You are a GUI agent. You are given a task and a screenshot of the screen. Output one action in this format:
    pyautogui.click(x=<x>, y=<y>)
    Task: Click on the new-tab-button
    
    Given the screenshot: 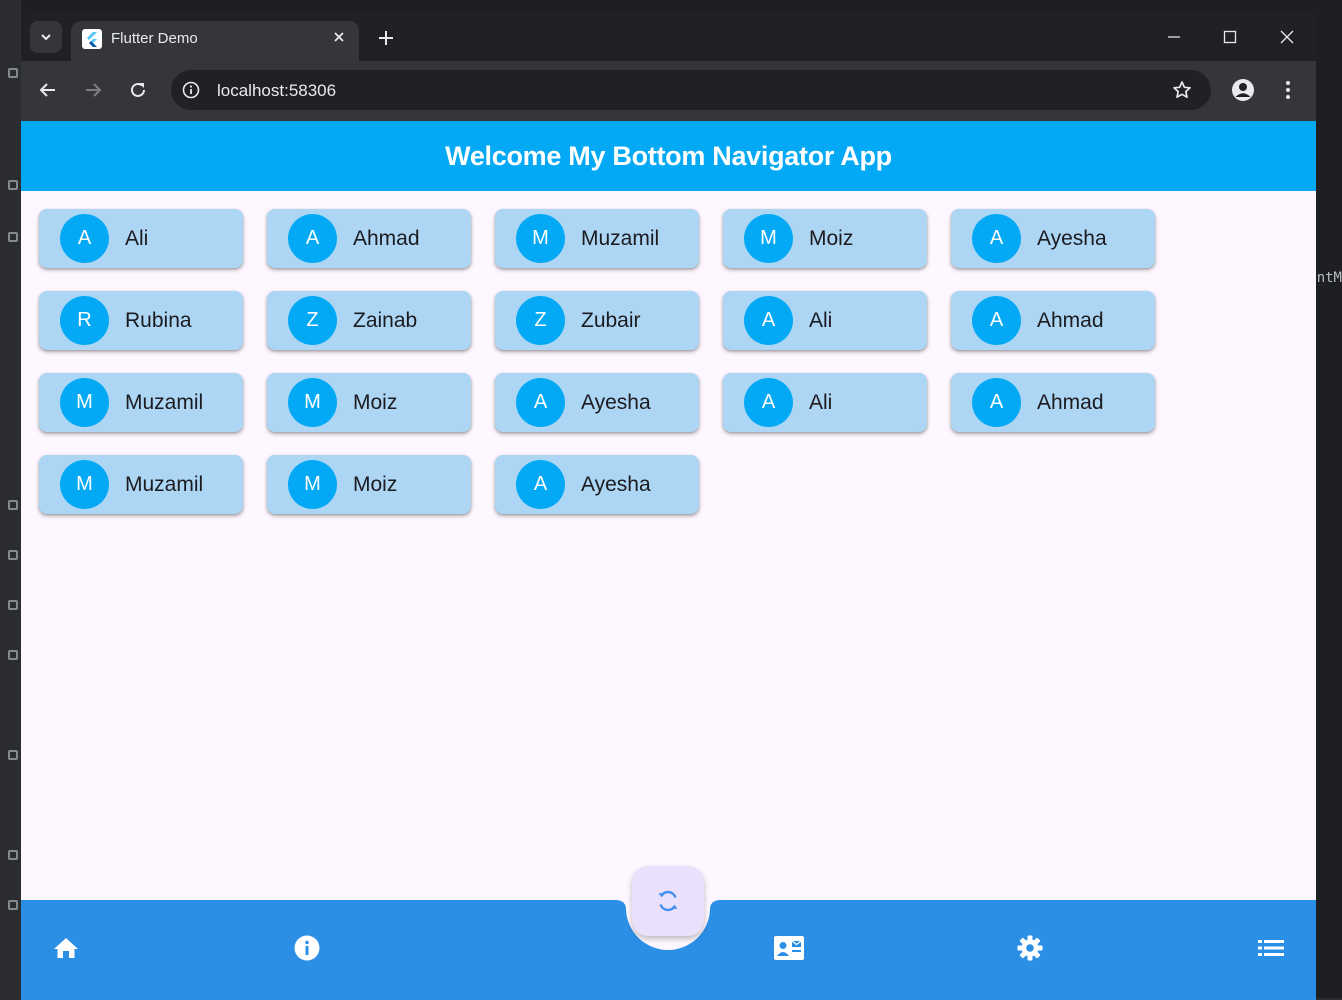 What is the action you would take?
    pyautogui.click(x=386, y=38)
    